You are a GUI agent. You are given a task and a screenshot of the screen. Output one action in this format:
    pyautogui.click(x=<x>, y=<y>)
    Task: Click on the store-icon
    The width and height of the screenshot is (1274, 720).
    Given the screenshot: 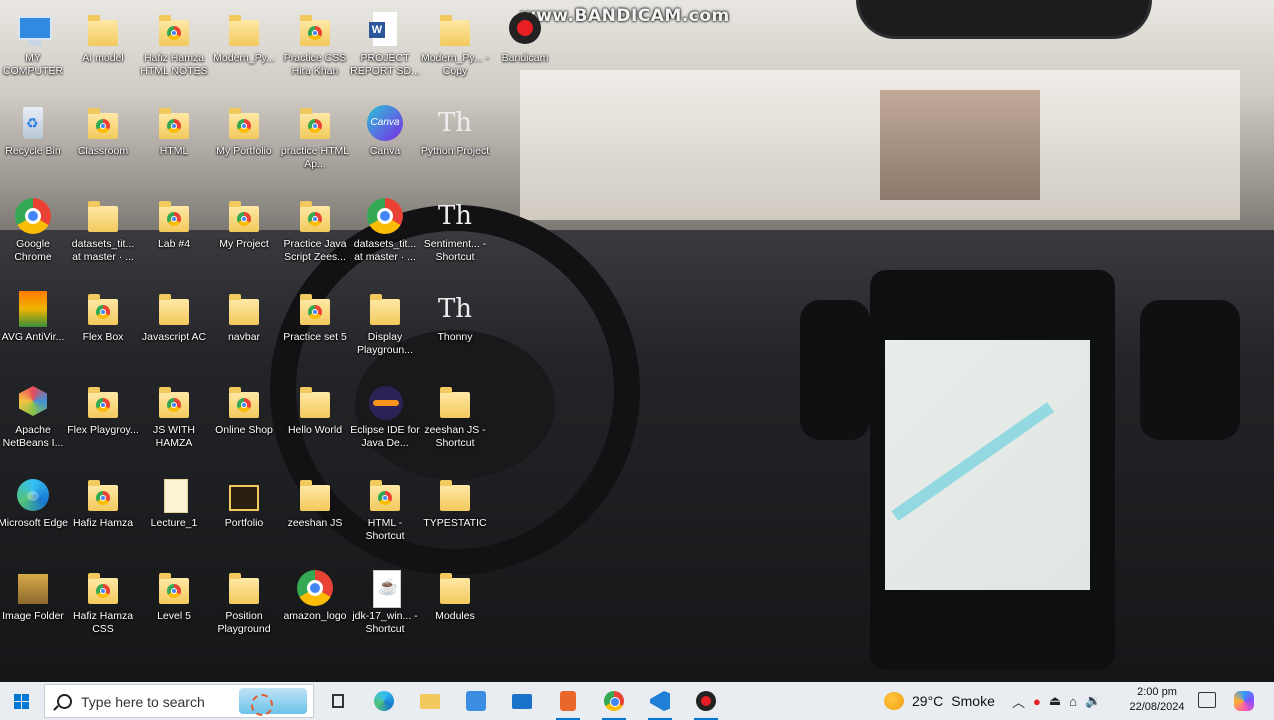 What is the action you would take?
    pyautogui.click(x=476, y=701)
    